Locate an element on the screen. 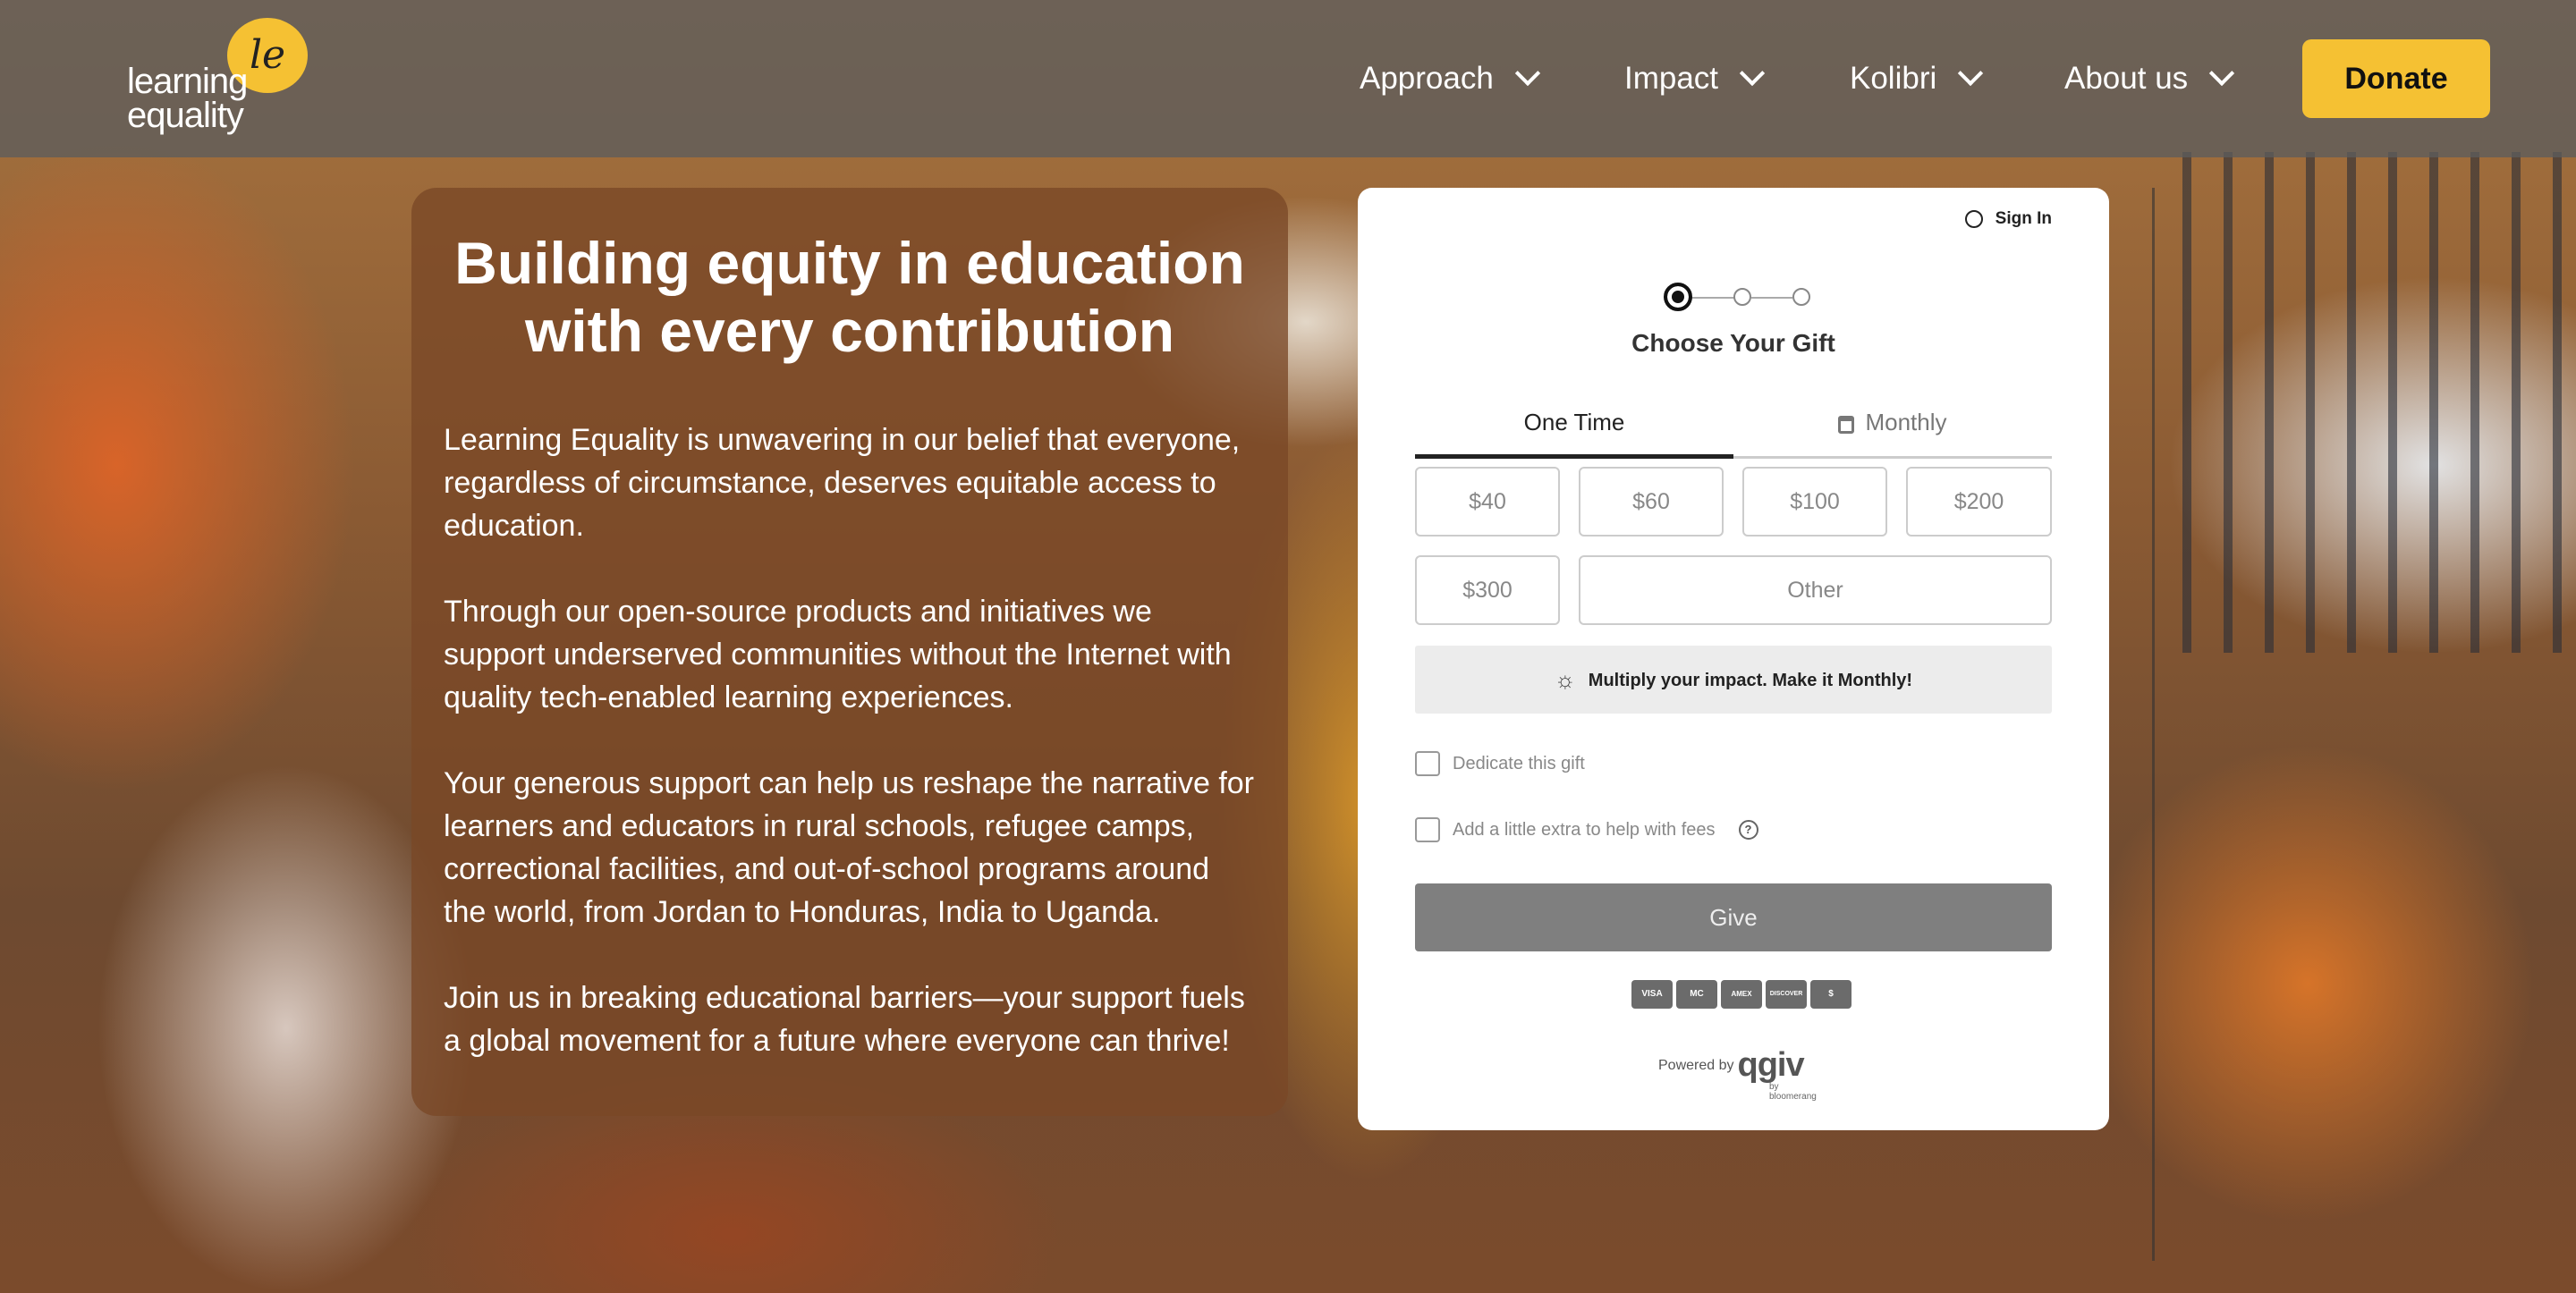 The height and width of the screenshot is (1293, 2576). payment-methods: VISA MC AMEX DISCOVER $ is located at coordinates (1741, 995).